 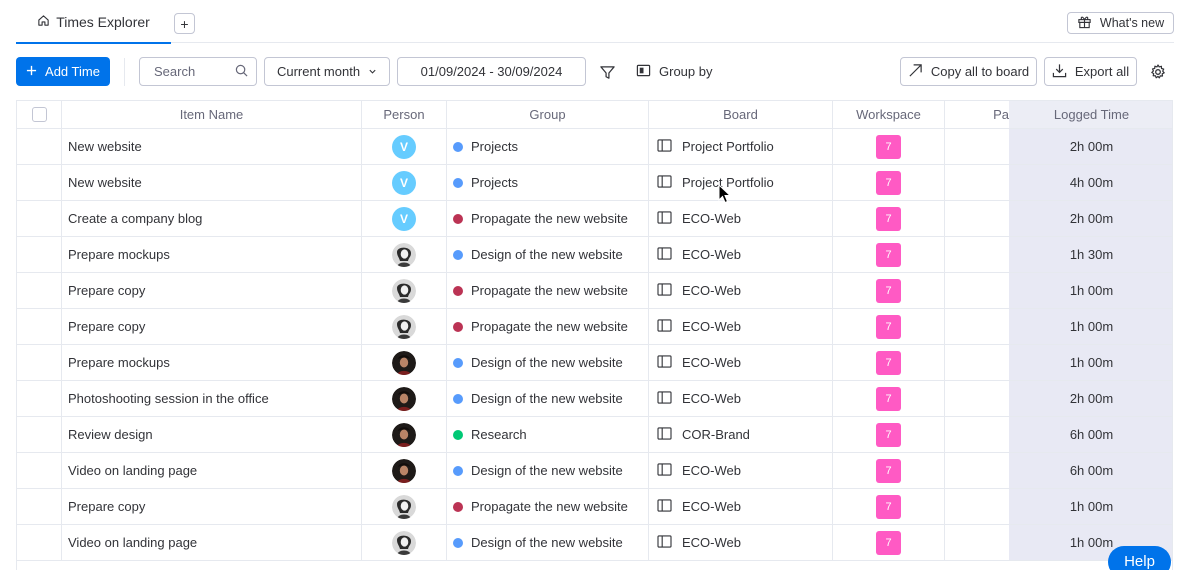 I want to click on export-all-button: Export all, so click(x=1090, y=71).